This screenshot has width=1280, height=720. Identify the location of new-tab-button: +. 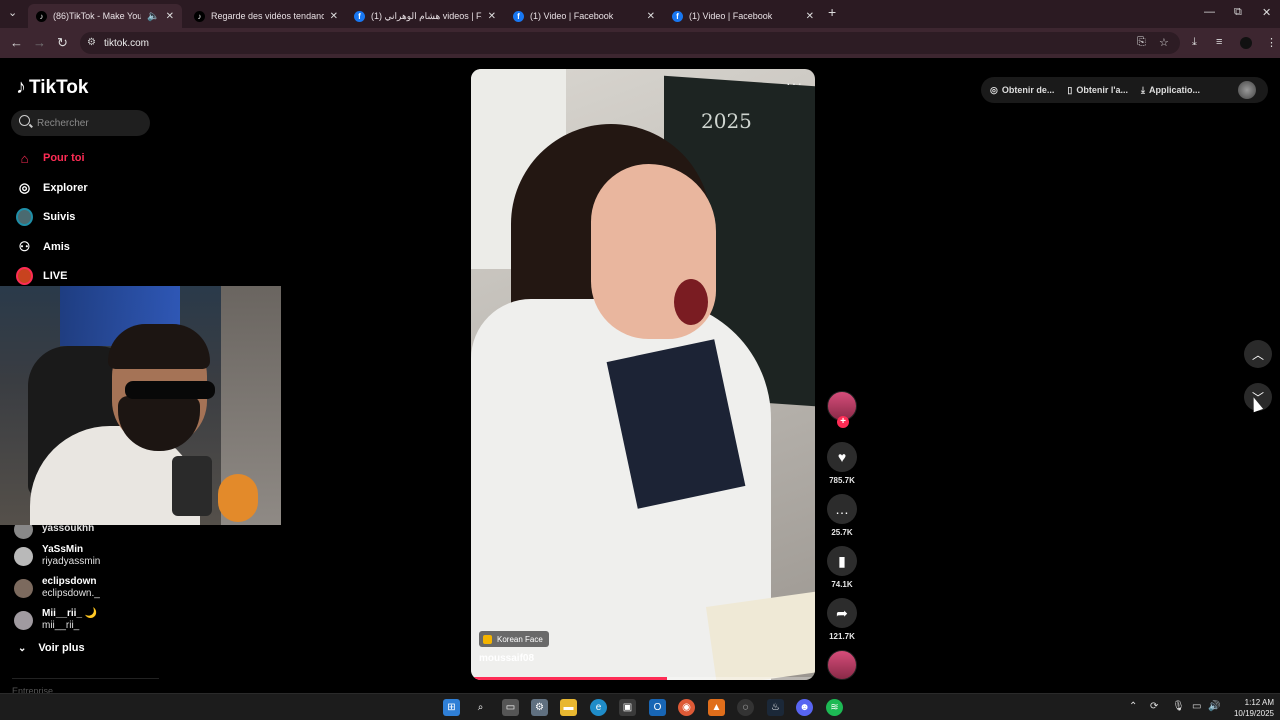
(832, 12).